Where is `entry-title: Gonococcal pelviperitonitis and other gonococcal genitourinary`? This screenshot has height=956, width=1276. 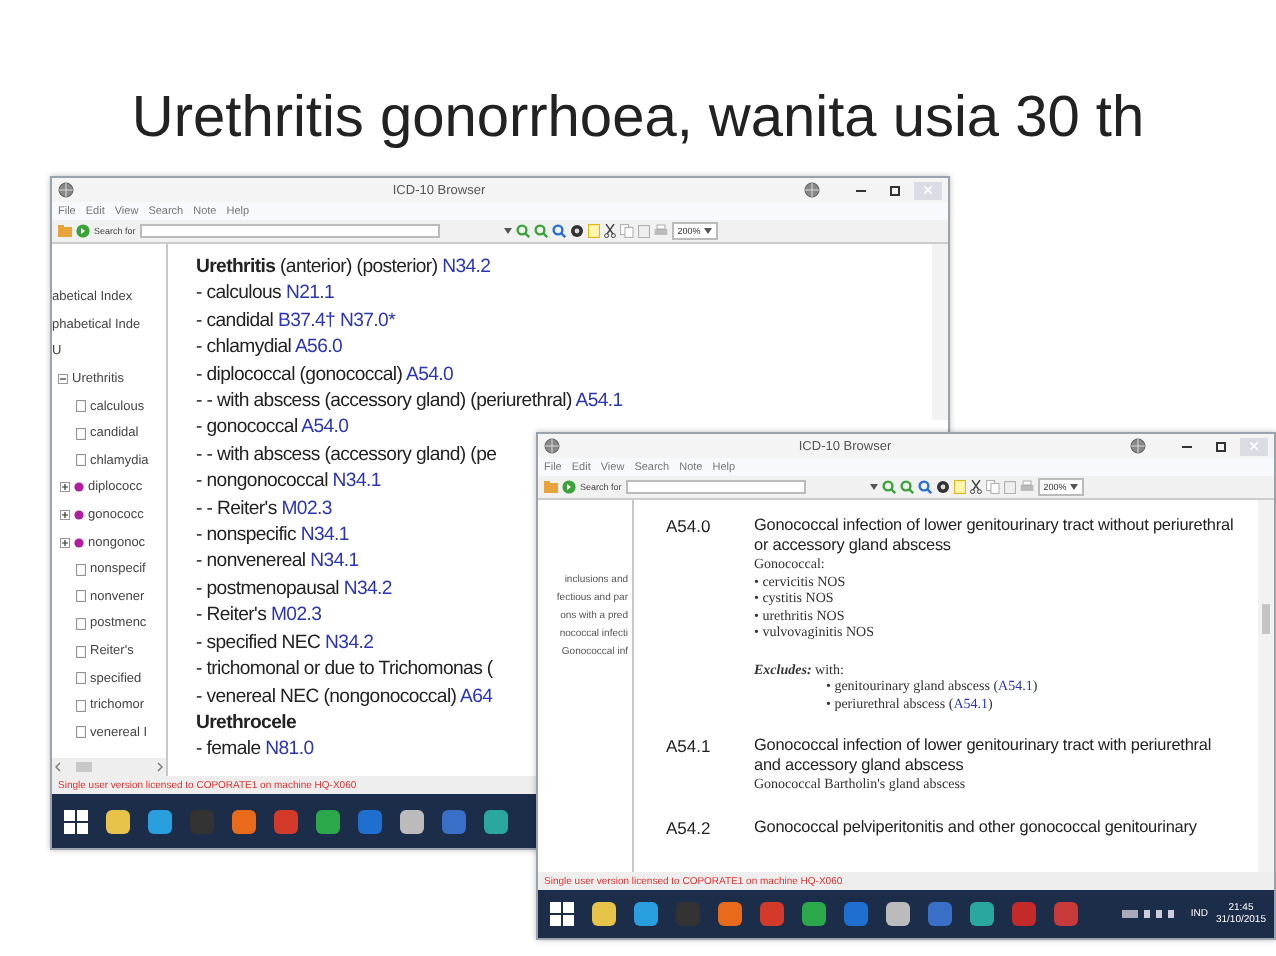
entry-title: Gonococcal pelviperitonitis and other gonococcal genitourinary is located at coordinates (976, 827).